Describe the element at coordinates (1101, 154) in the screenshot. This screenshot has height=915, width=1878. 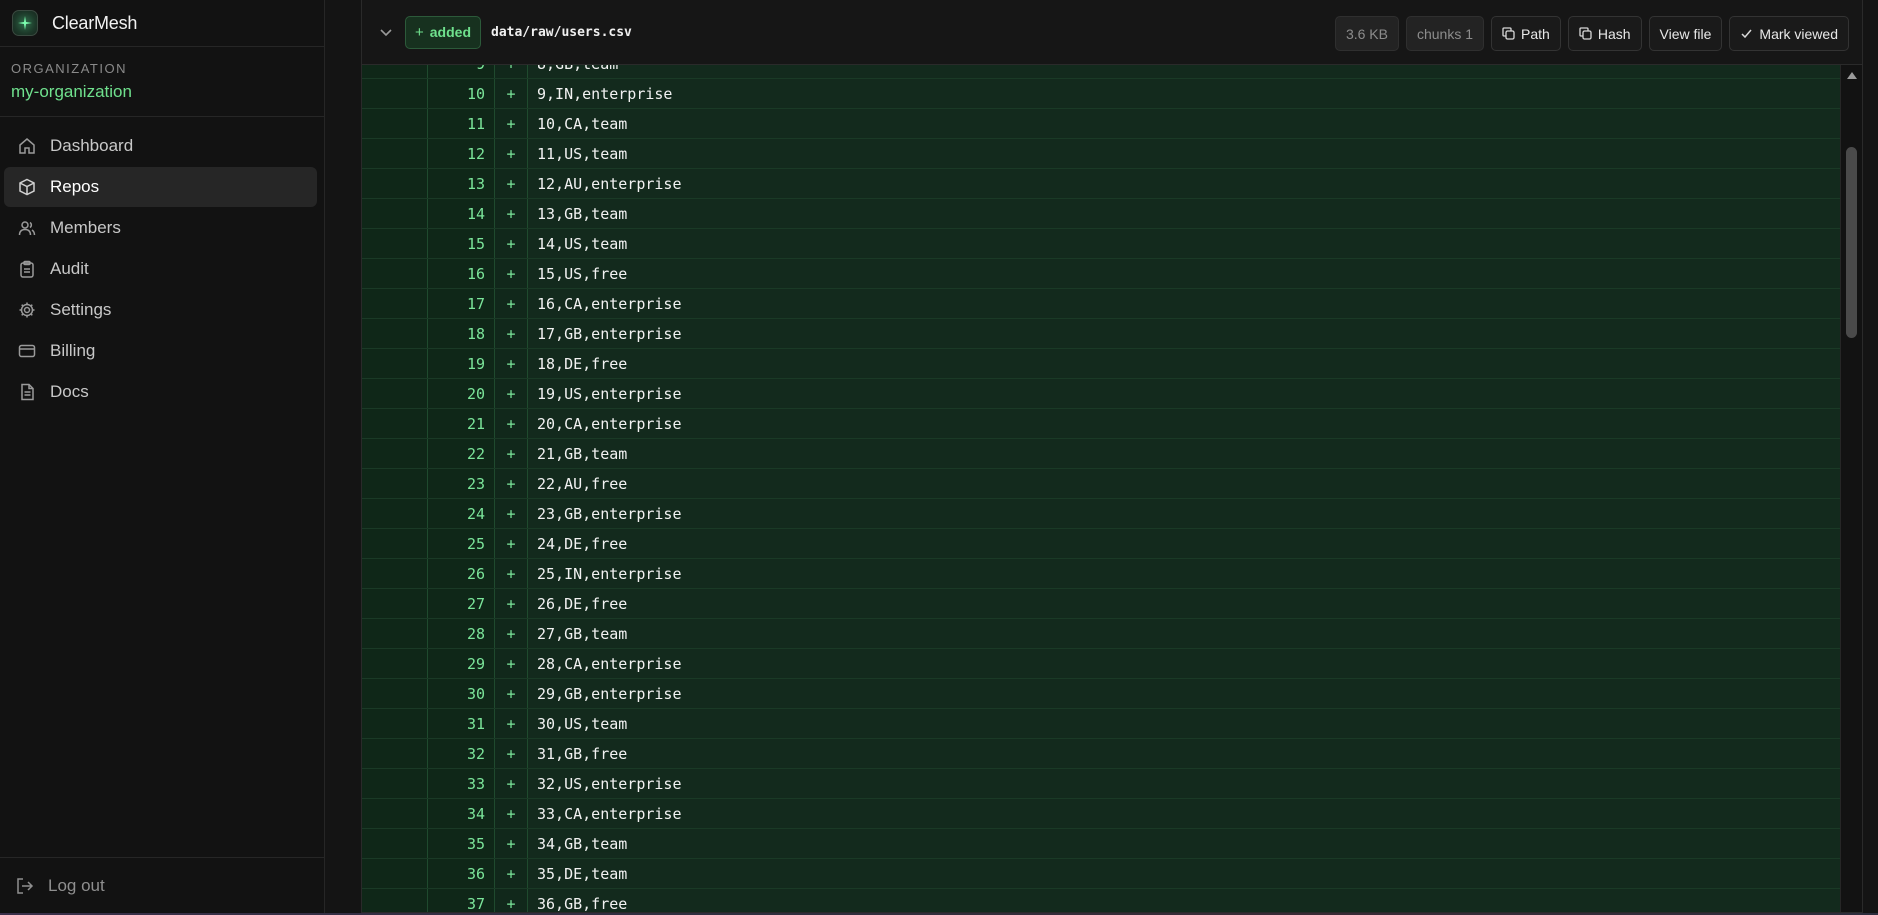
I see `diff-line: 12 +11,US,team` at that location.